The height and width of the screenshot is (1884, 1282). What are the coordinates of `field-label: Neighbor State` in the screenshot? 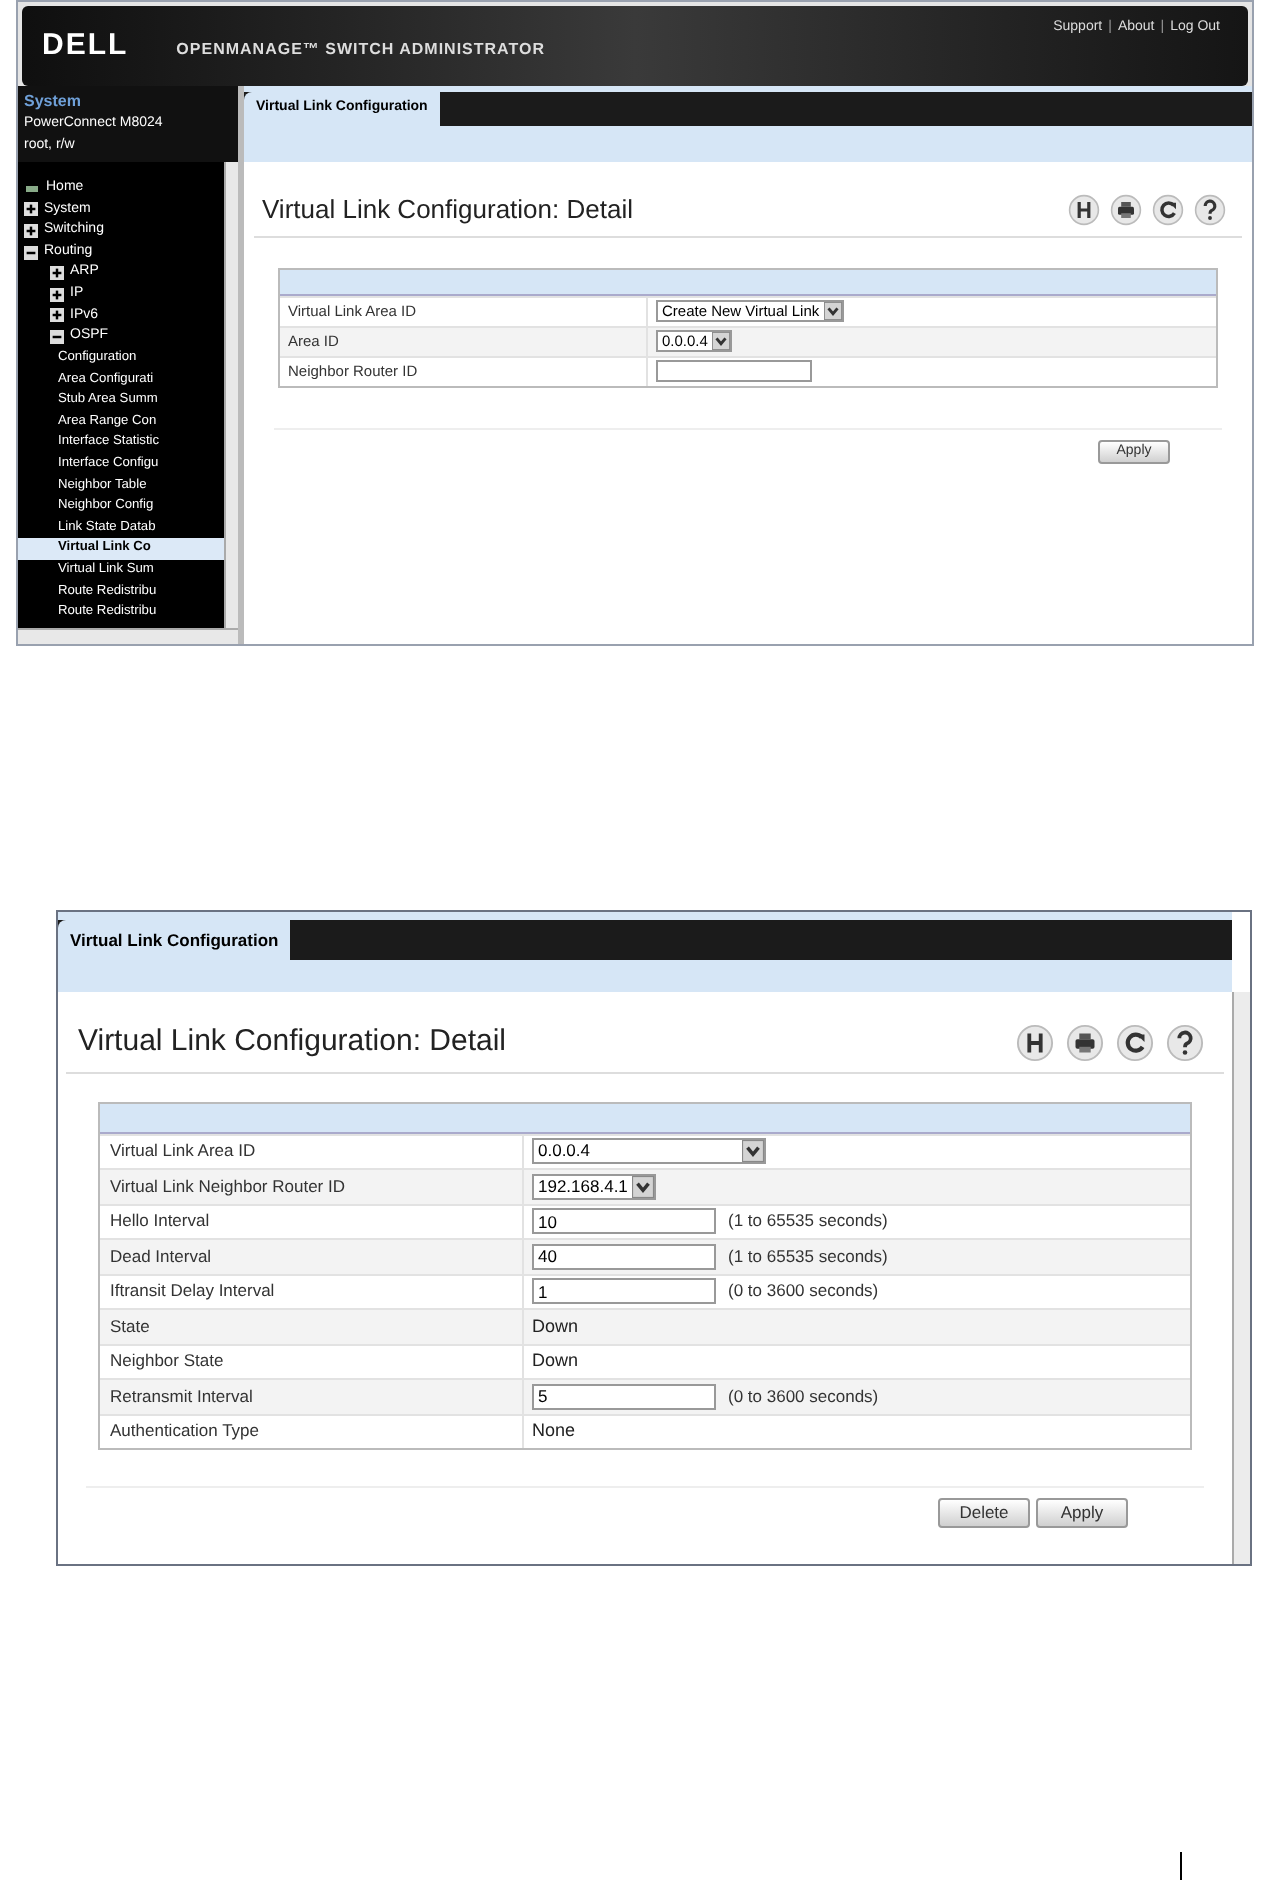 It's located at (167, 1361).